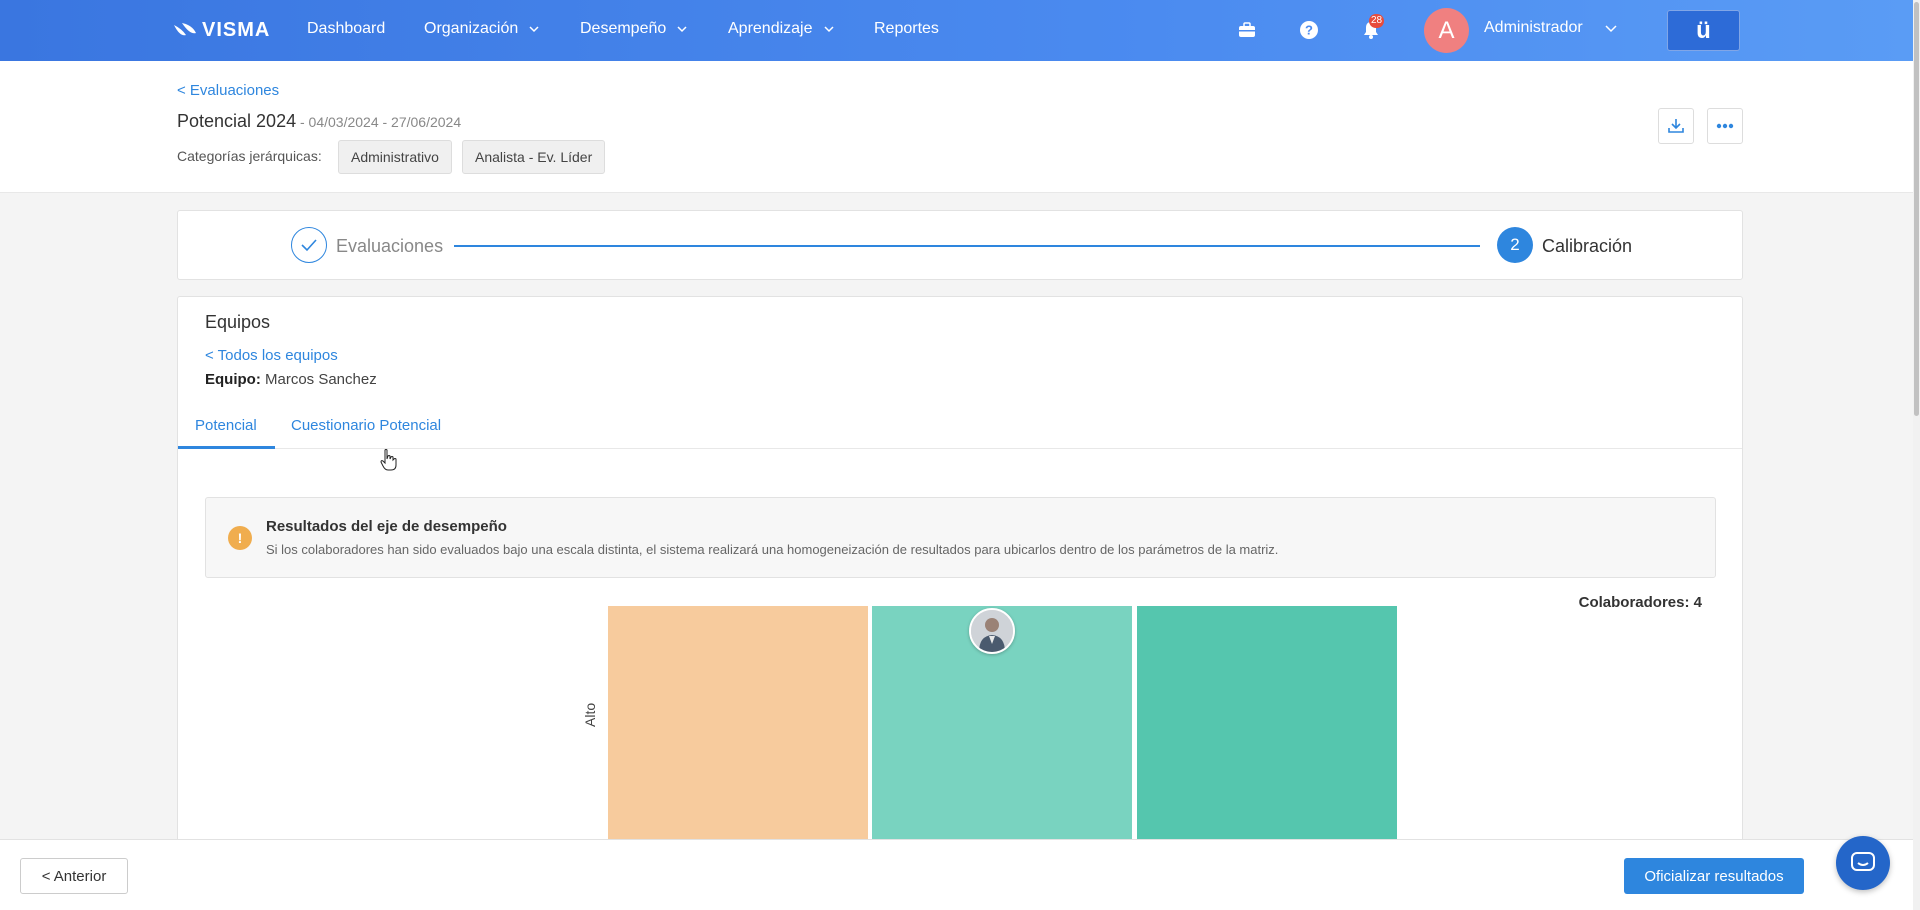  Describe the element at coordinates (237, 121) in the screenshot. I see `evaluation-title: Potencial 2024` at that location.